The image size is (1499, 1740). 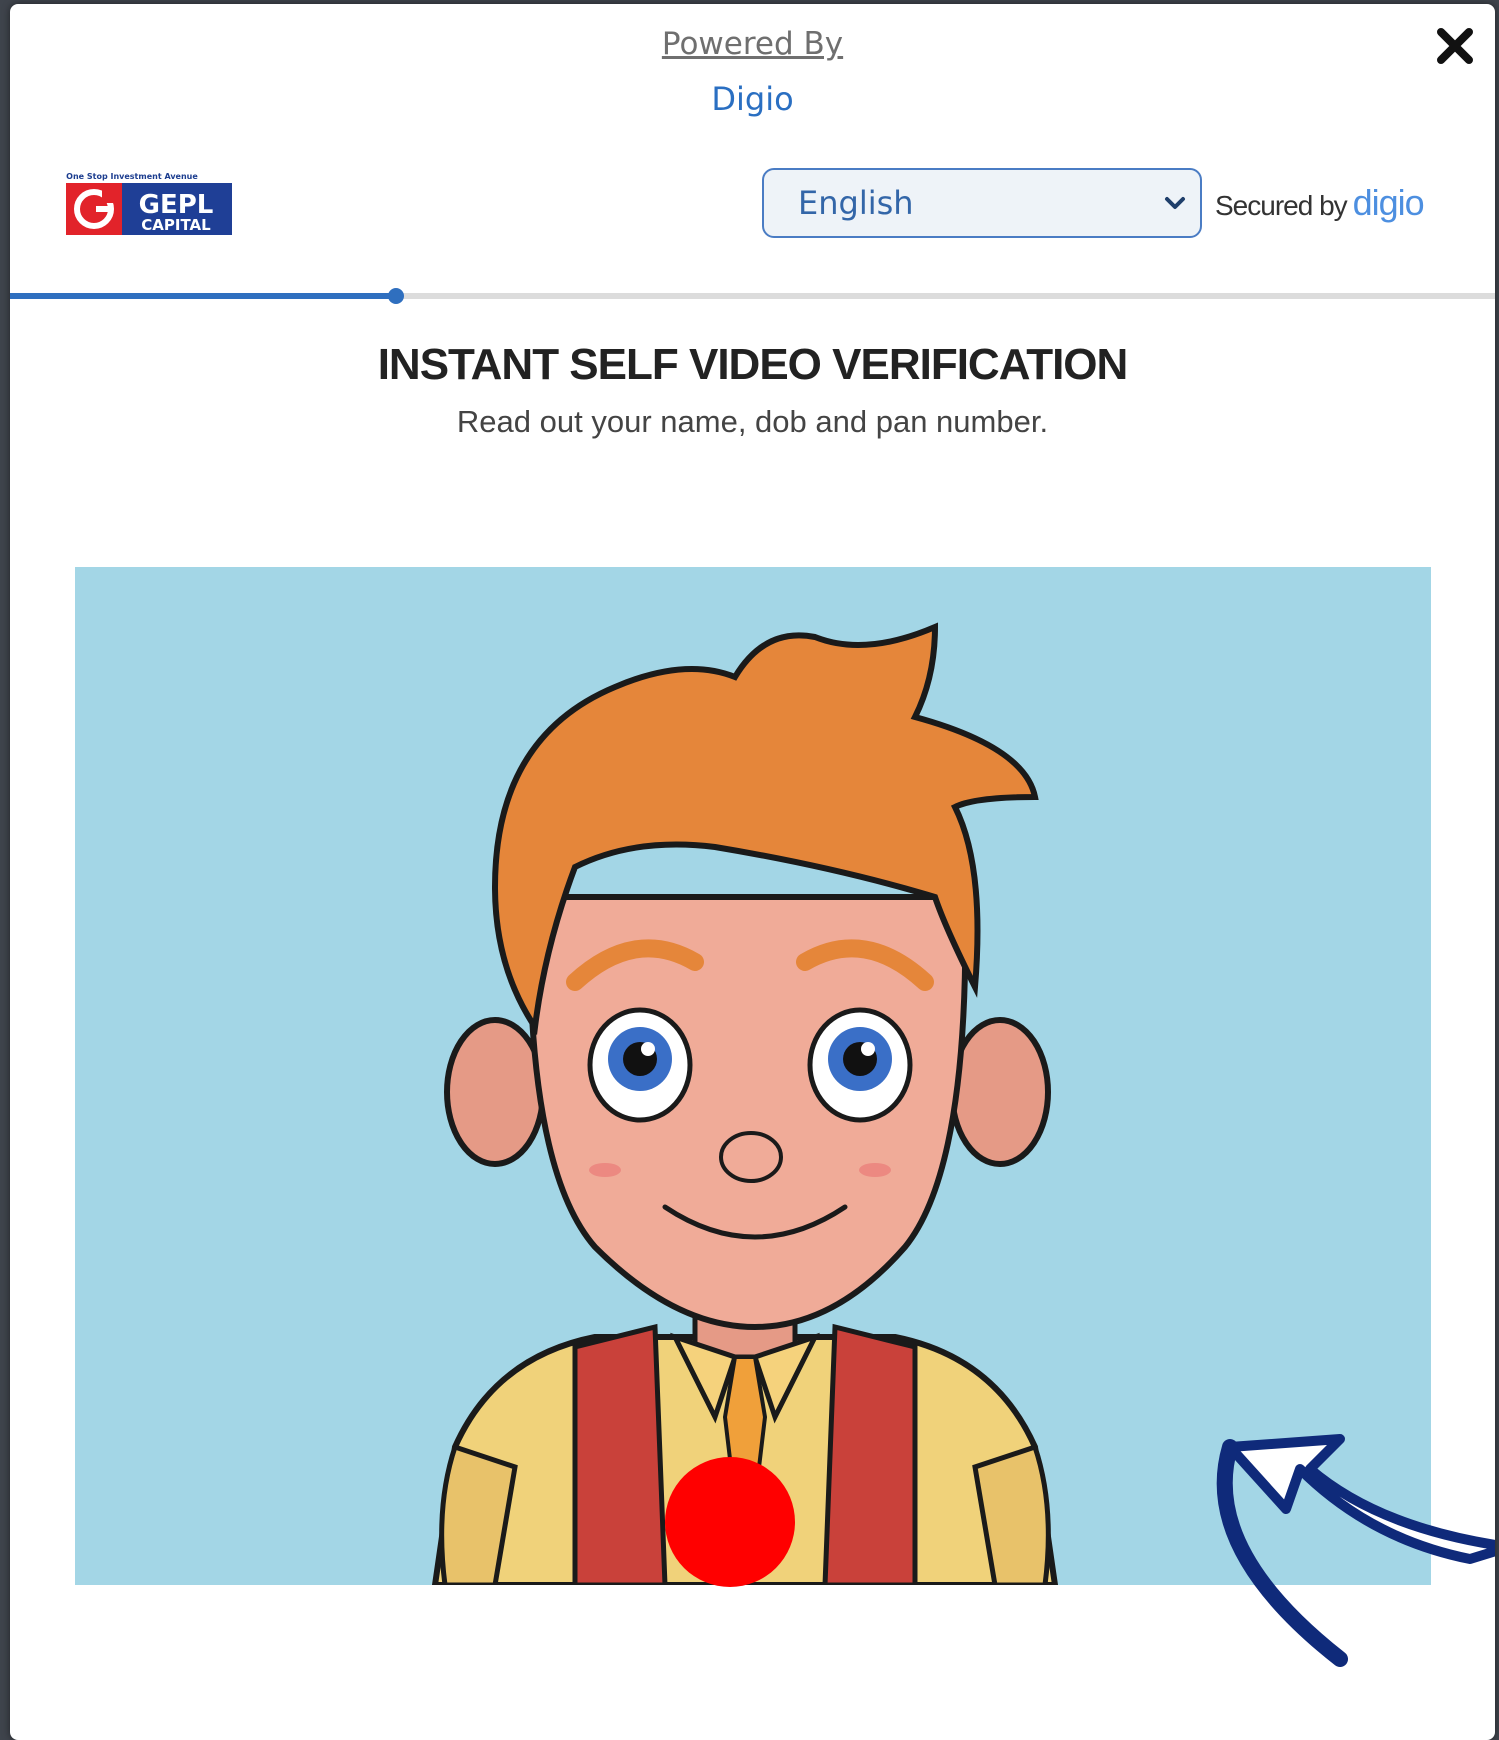 I want to click on secured-by-label: Secured by, so click(x=1281, y=205).